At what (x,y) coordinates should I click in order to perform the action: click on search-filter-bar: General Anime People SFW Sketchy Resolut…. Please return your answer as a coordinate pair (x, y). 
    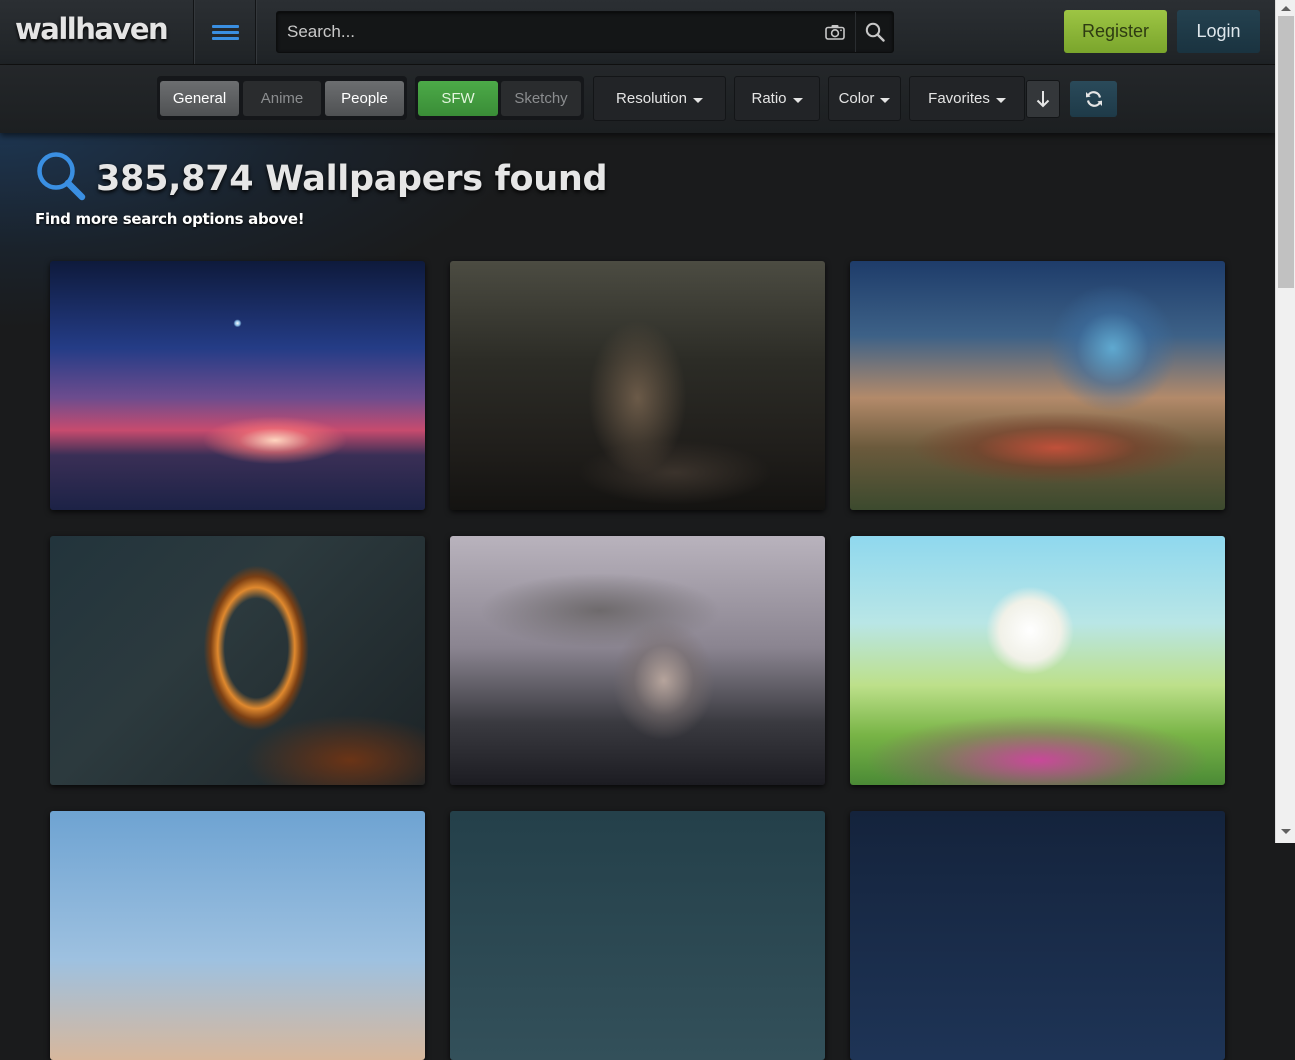
    Looking at the image, I should click on (637, 99).